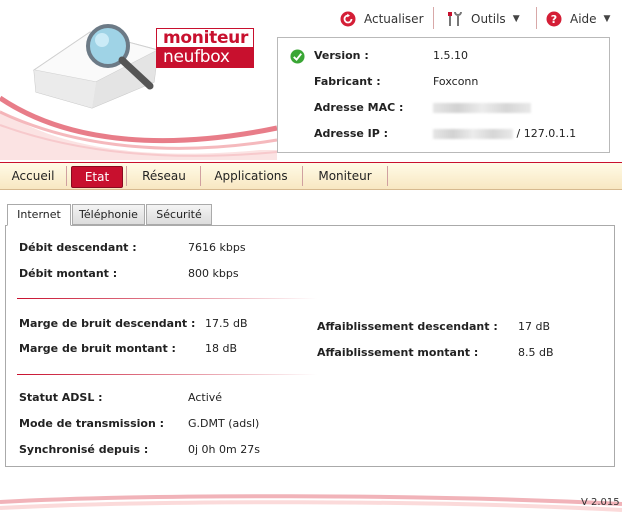 This screenshot has height=517, width=622. What do you see at coordinates (226, 323) in the screenshot?
I see `snr-down-value: 17.5 dB` at bounding box center [226, 323].